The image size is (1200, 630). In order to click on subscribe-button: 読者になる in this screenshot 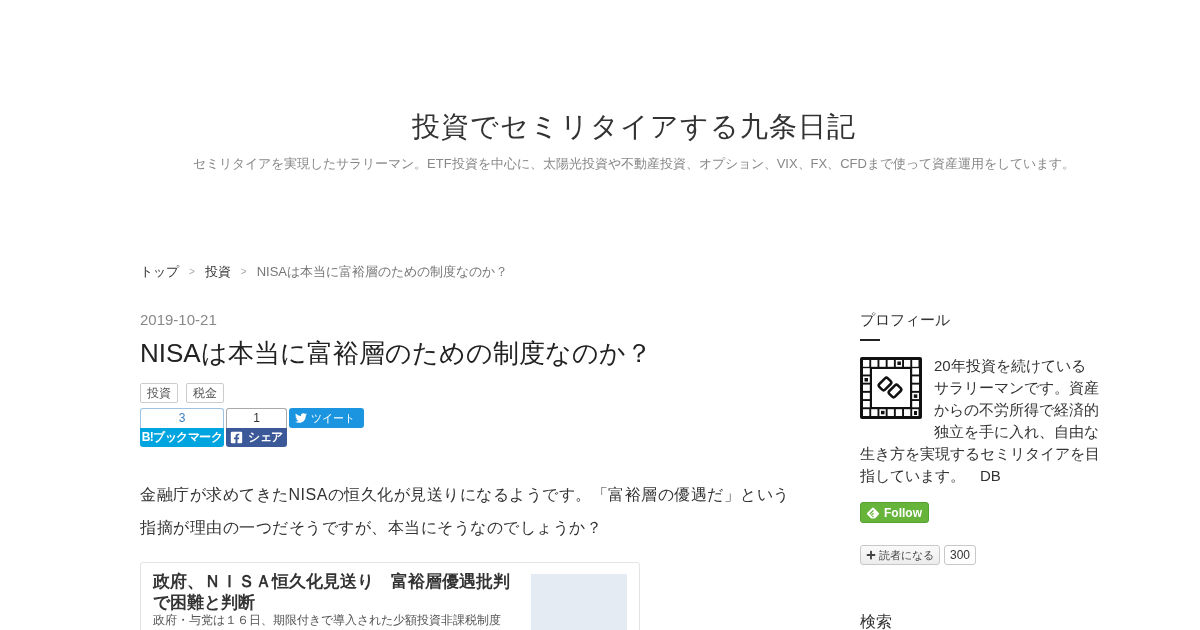, I will do `click(900, 555)`.